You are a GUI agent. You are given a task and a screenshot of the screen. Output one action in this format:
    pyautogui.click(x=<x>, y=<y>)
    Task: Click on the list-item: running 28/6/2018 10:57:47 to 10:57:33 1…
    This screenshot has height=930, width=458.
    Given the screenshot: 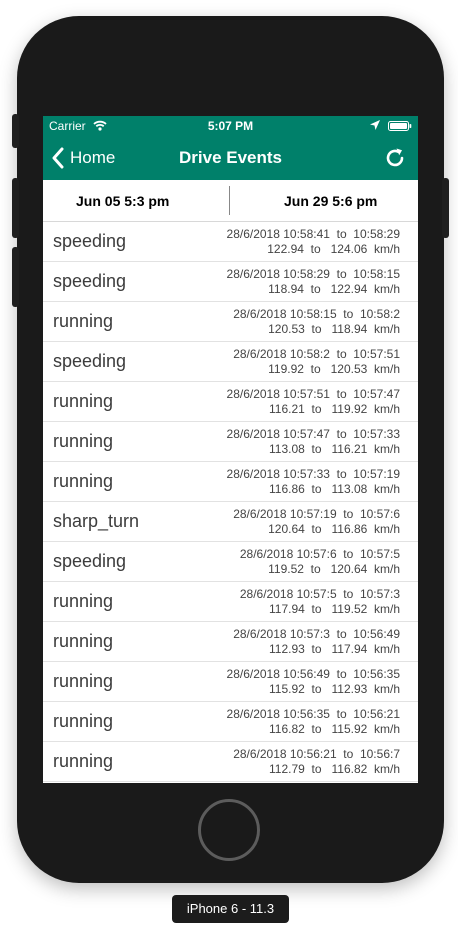 What is the action you would take?
    pyautogui.click(x=230, y=442)
    